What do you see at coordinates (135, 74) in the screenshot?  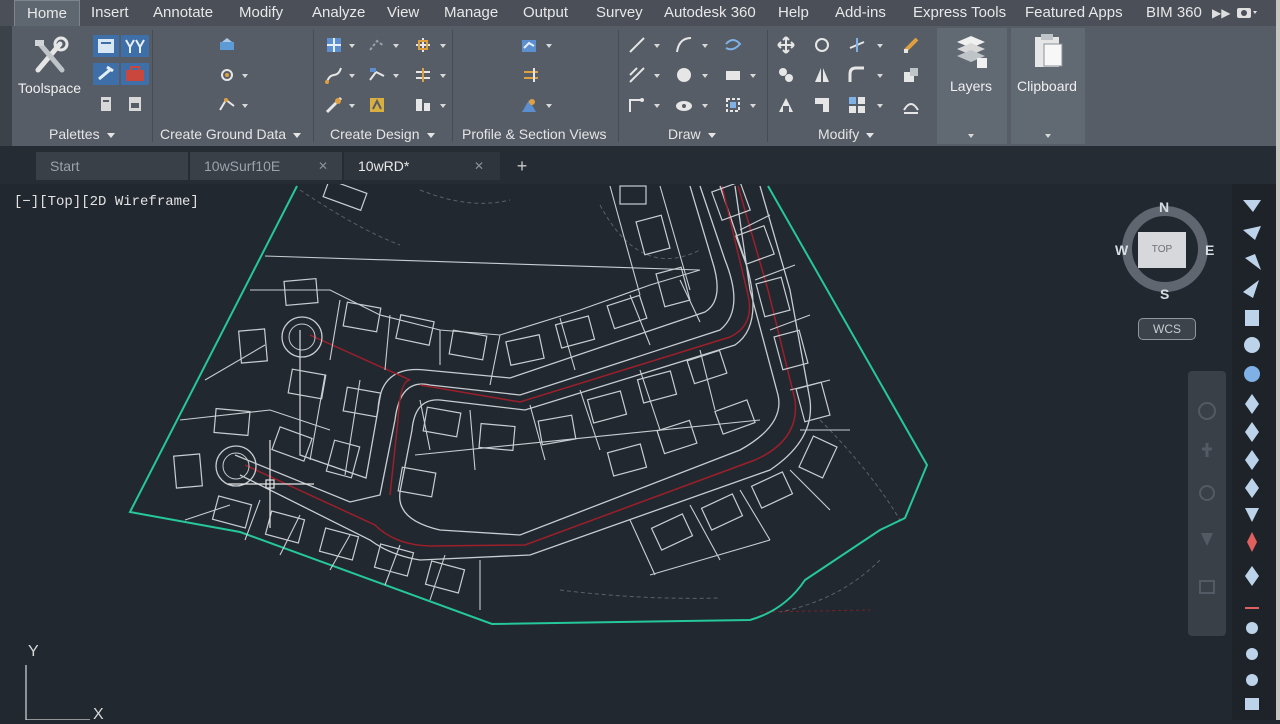 I see `toolbox-icon` at bounding box center [135, 74].